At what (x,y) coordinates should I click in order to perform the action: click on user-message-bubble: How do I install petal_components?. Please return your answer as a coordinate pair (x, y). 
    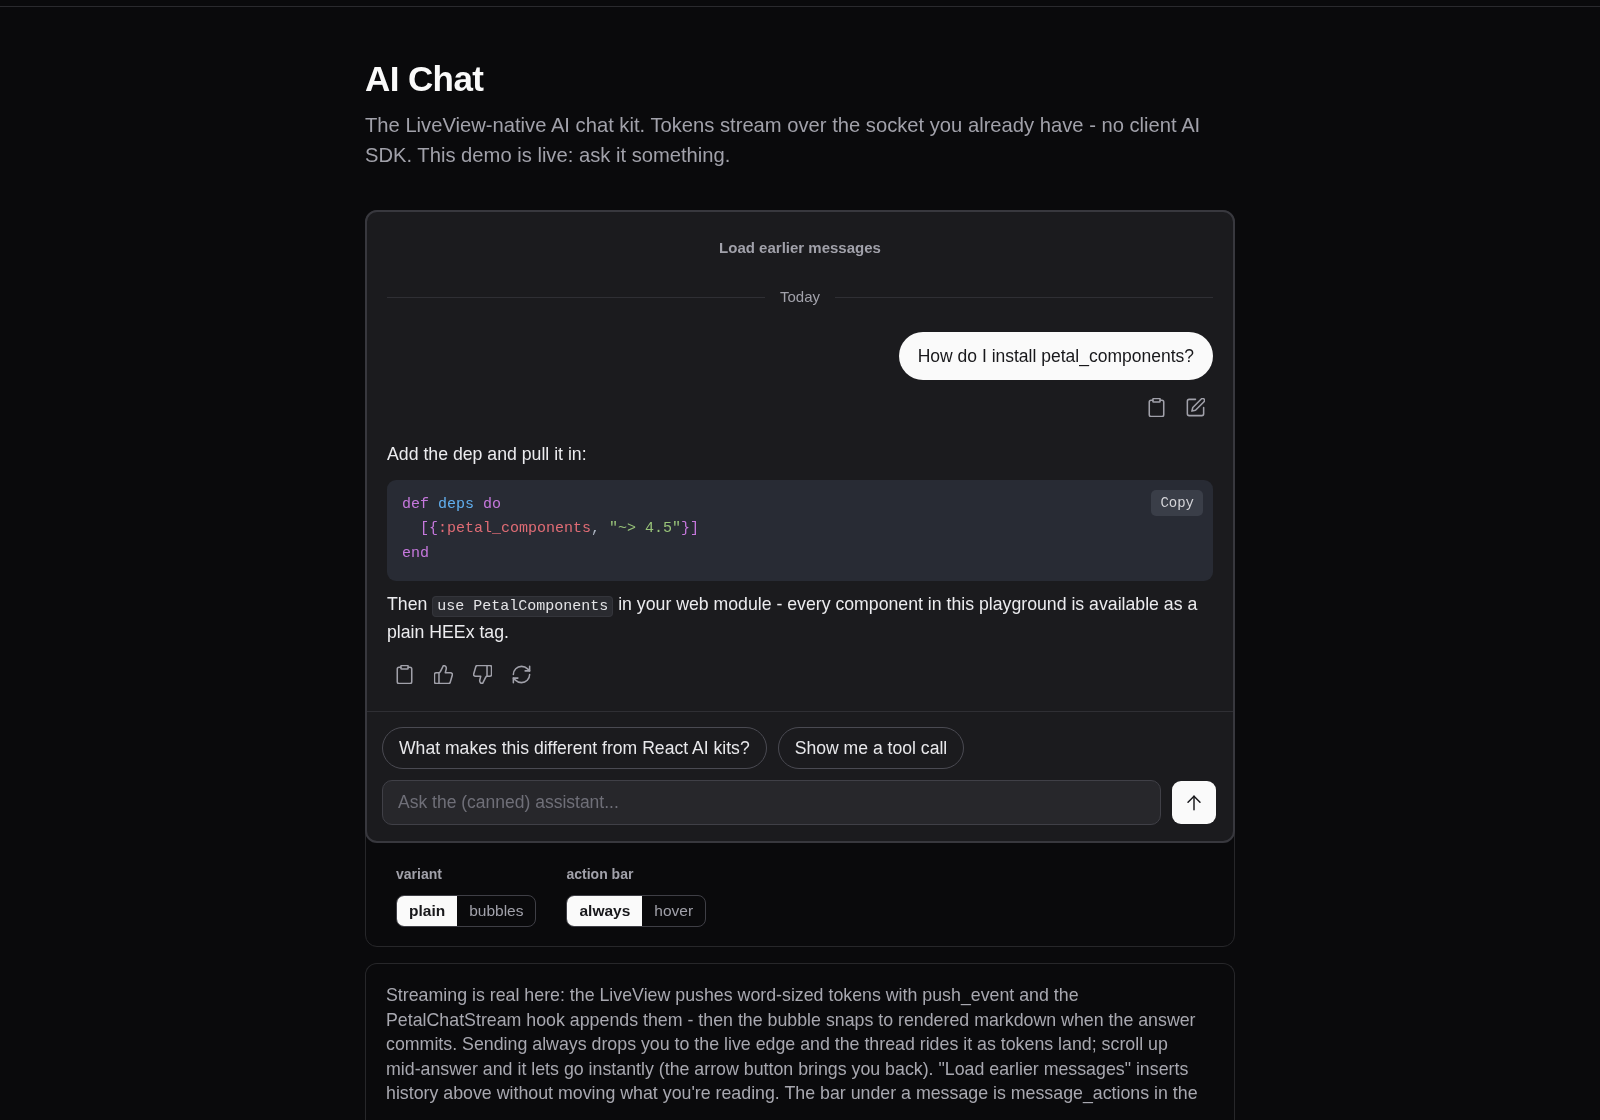
    Looking at the image, I should click on (1055, 356).